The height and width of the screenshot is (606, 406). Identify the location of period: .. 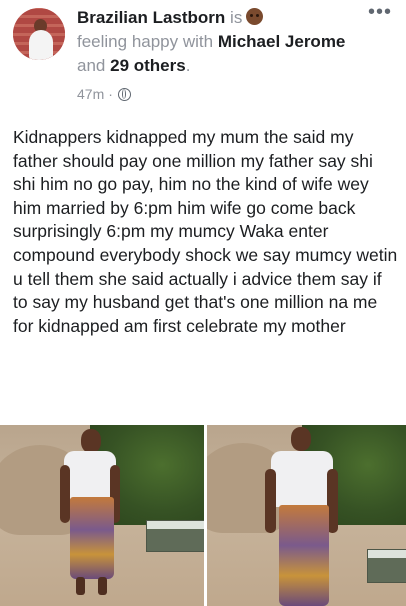
(188, 65).